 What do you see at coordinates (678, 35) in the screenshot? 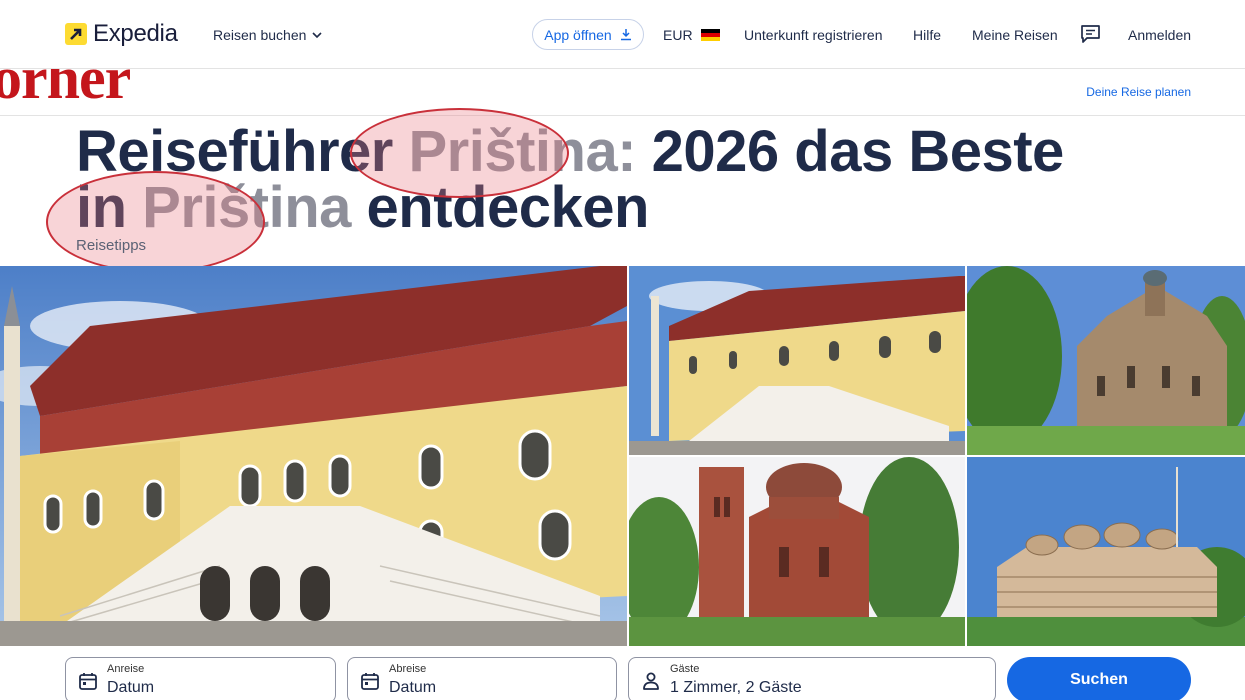
I see `currency-label: EUR` at bounding box center [678, 35].